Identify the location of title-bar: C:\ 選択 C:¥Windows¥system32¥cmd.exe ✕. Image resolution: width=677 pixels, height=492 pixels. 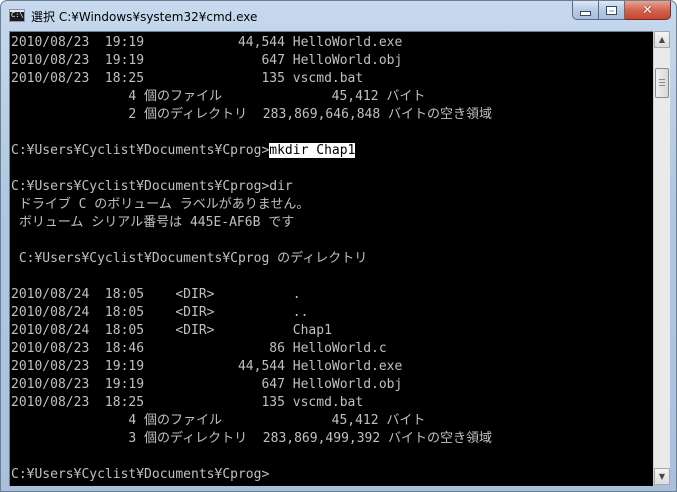
(338, 16).